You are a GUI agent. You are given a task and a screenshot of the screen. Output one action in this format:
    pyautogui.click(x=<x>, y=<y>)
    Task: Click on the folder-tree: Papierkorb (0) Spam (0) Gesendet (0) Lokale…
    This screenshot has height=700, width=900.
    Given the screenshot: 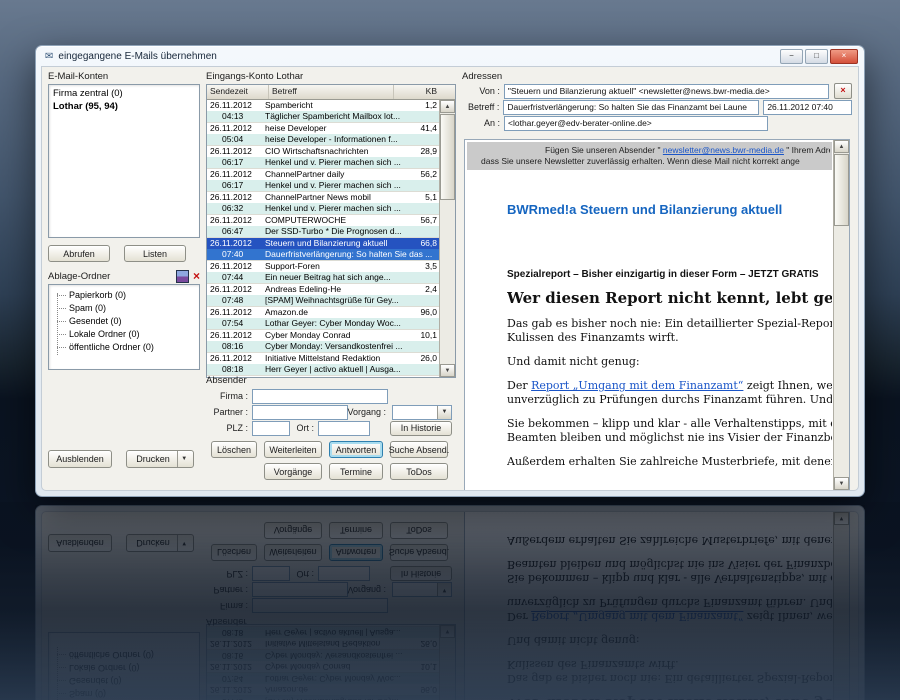 What is the action you would take?
    pyautogui.click(x=124, y=327)
    